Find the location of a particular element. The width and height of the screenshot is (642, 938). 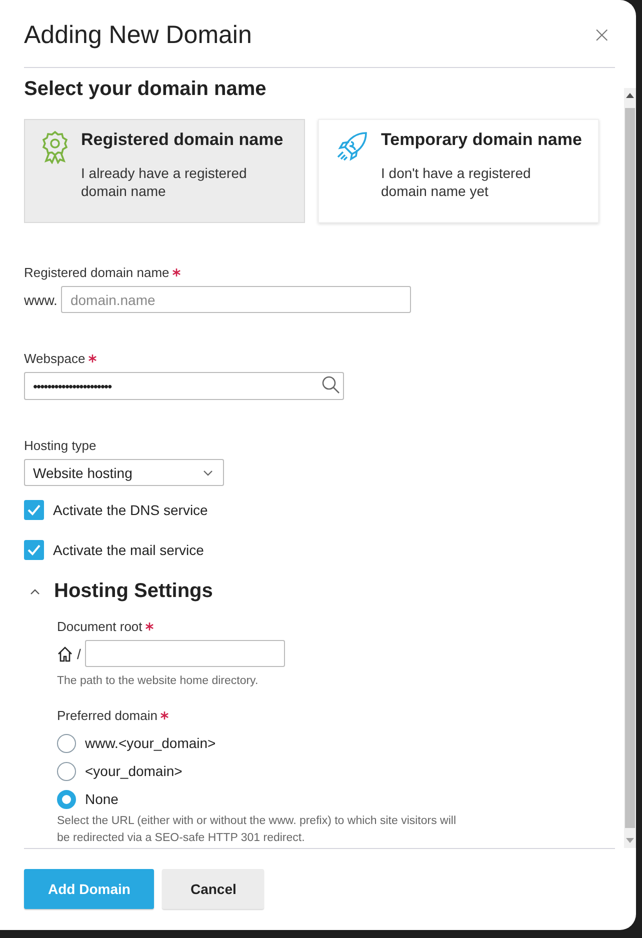

field-hint: Select the URL (either with or without the www. prefix) to which site visitors will be redirected via a SEO-safe HTTP 301 redirect. is located at coordinates (257, 830).